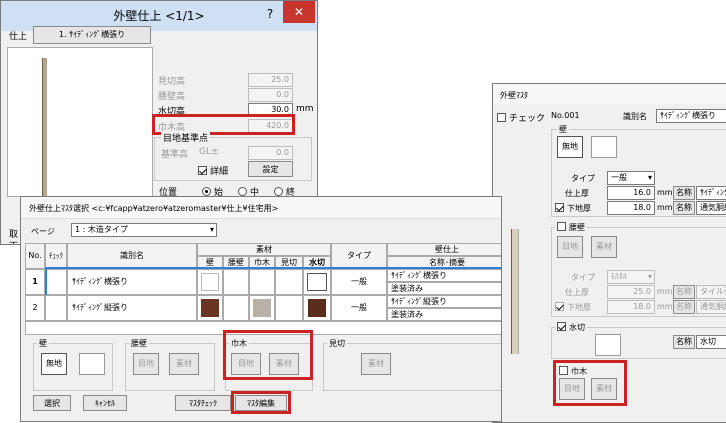 The height and width of the screenshot is (423, 726). What do you see at coordinates (236, 308) in the screenshot?
I see `row2-waist` at bounding box center [236, 308].